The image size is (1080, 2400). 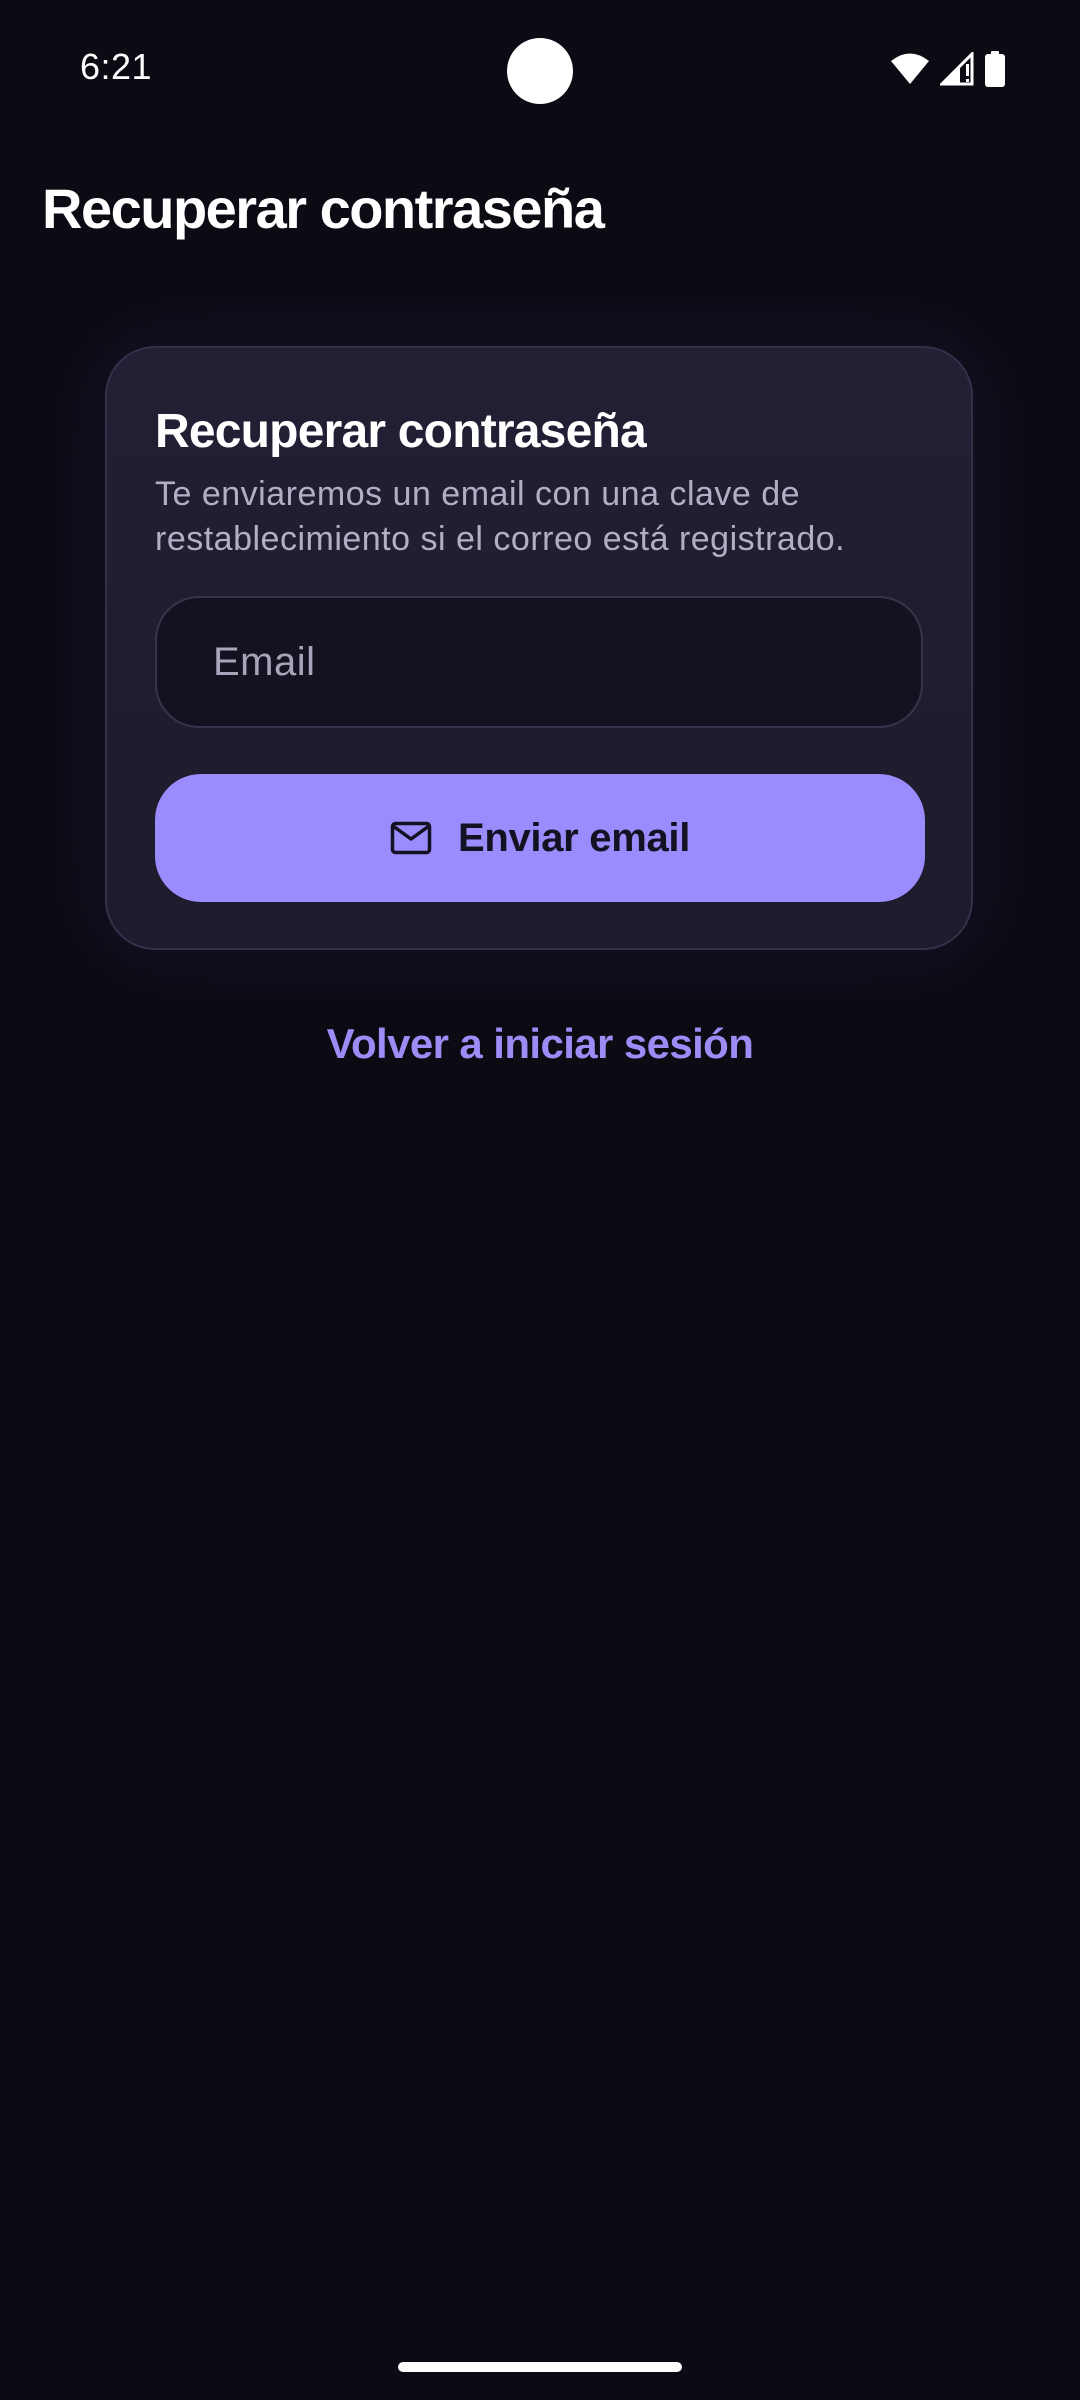 I want to click on home-indicator, so click(x=540, y=2367).